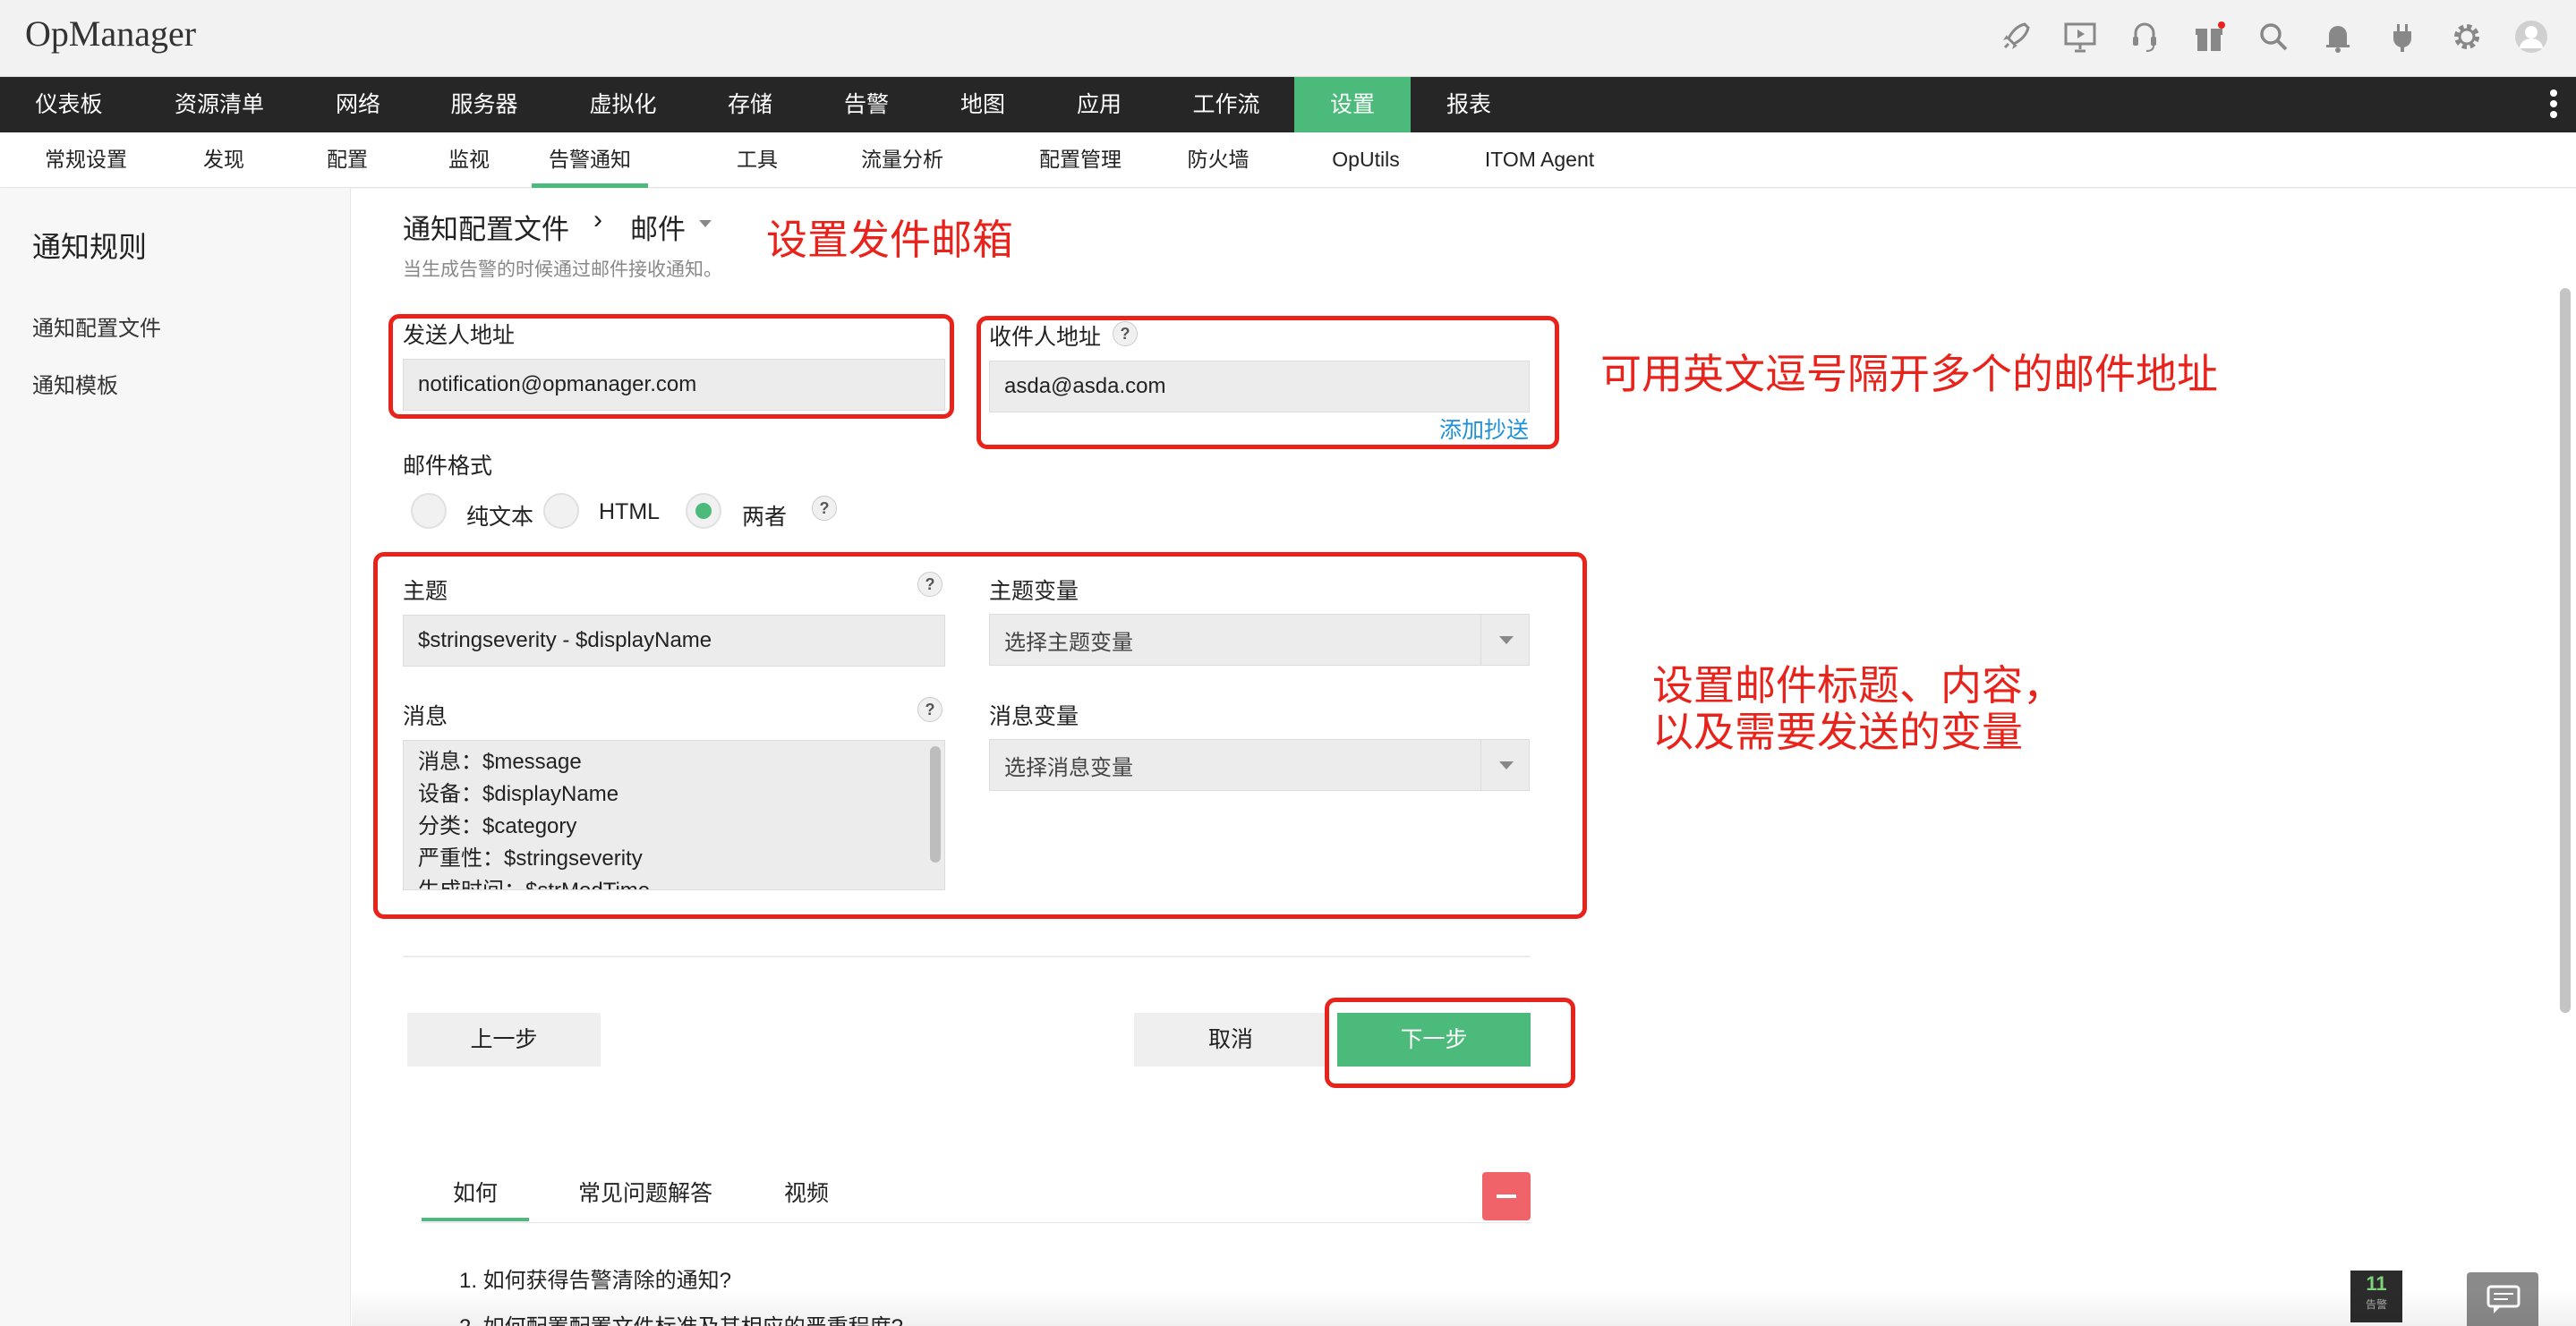 The width and height of the screenshot is (2576, 1326). What do you see at coordinates (504, 1040) in the screenshot?
I see `prev-button: 上一步` at bounding box center [504, 1040].